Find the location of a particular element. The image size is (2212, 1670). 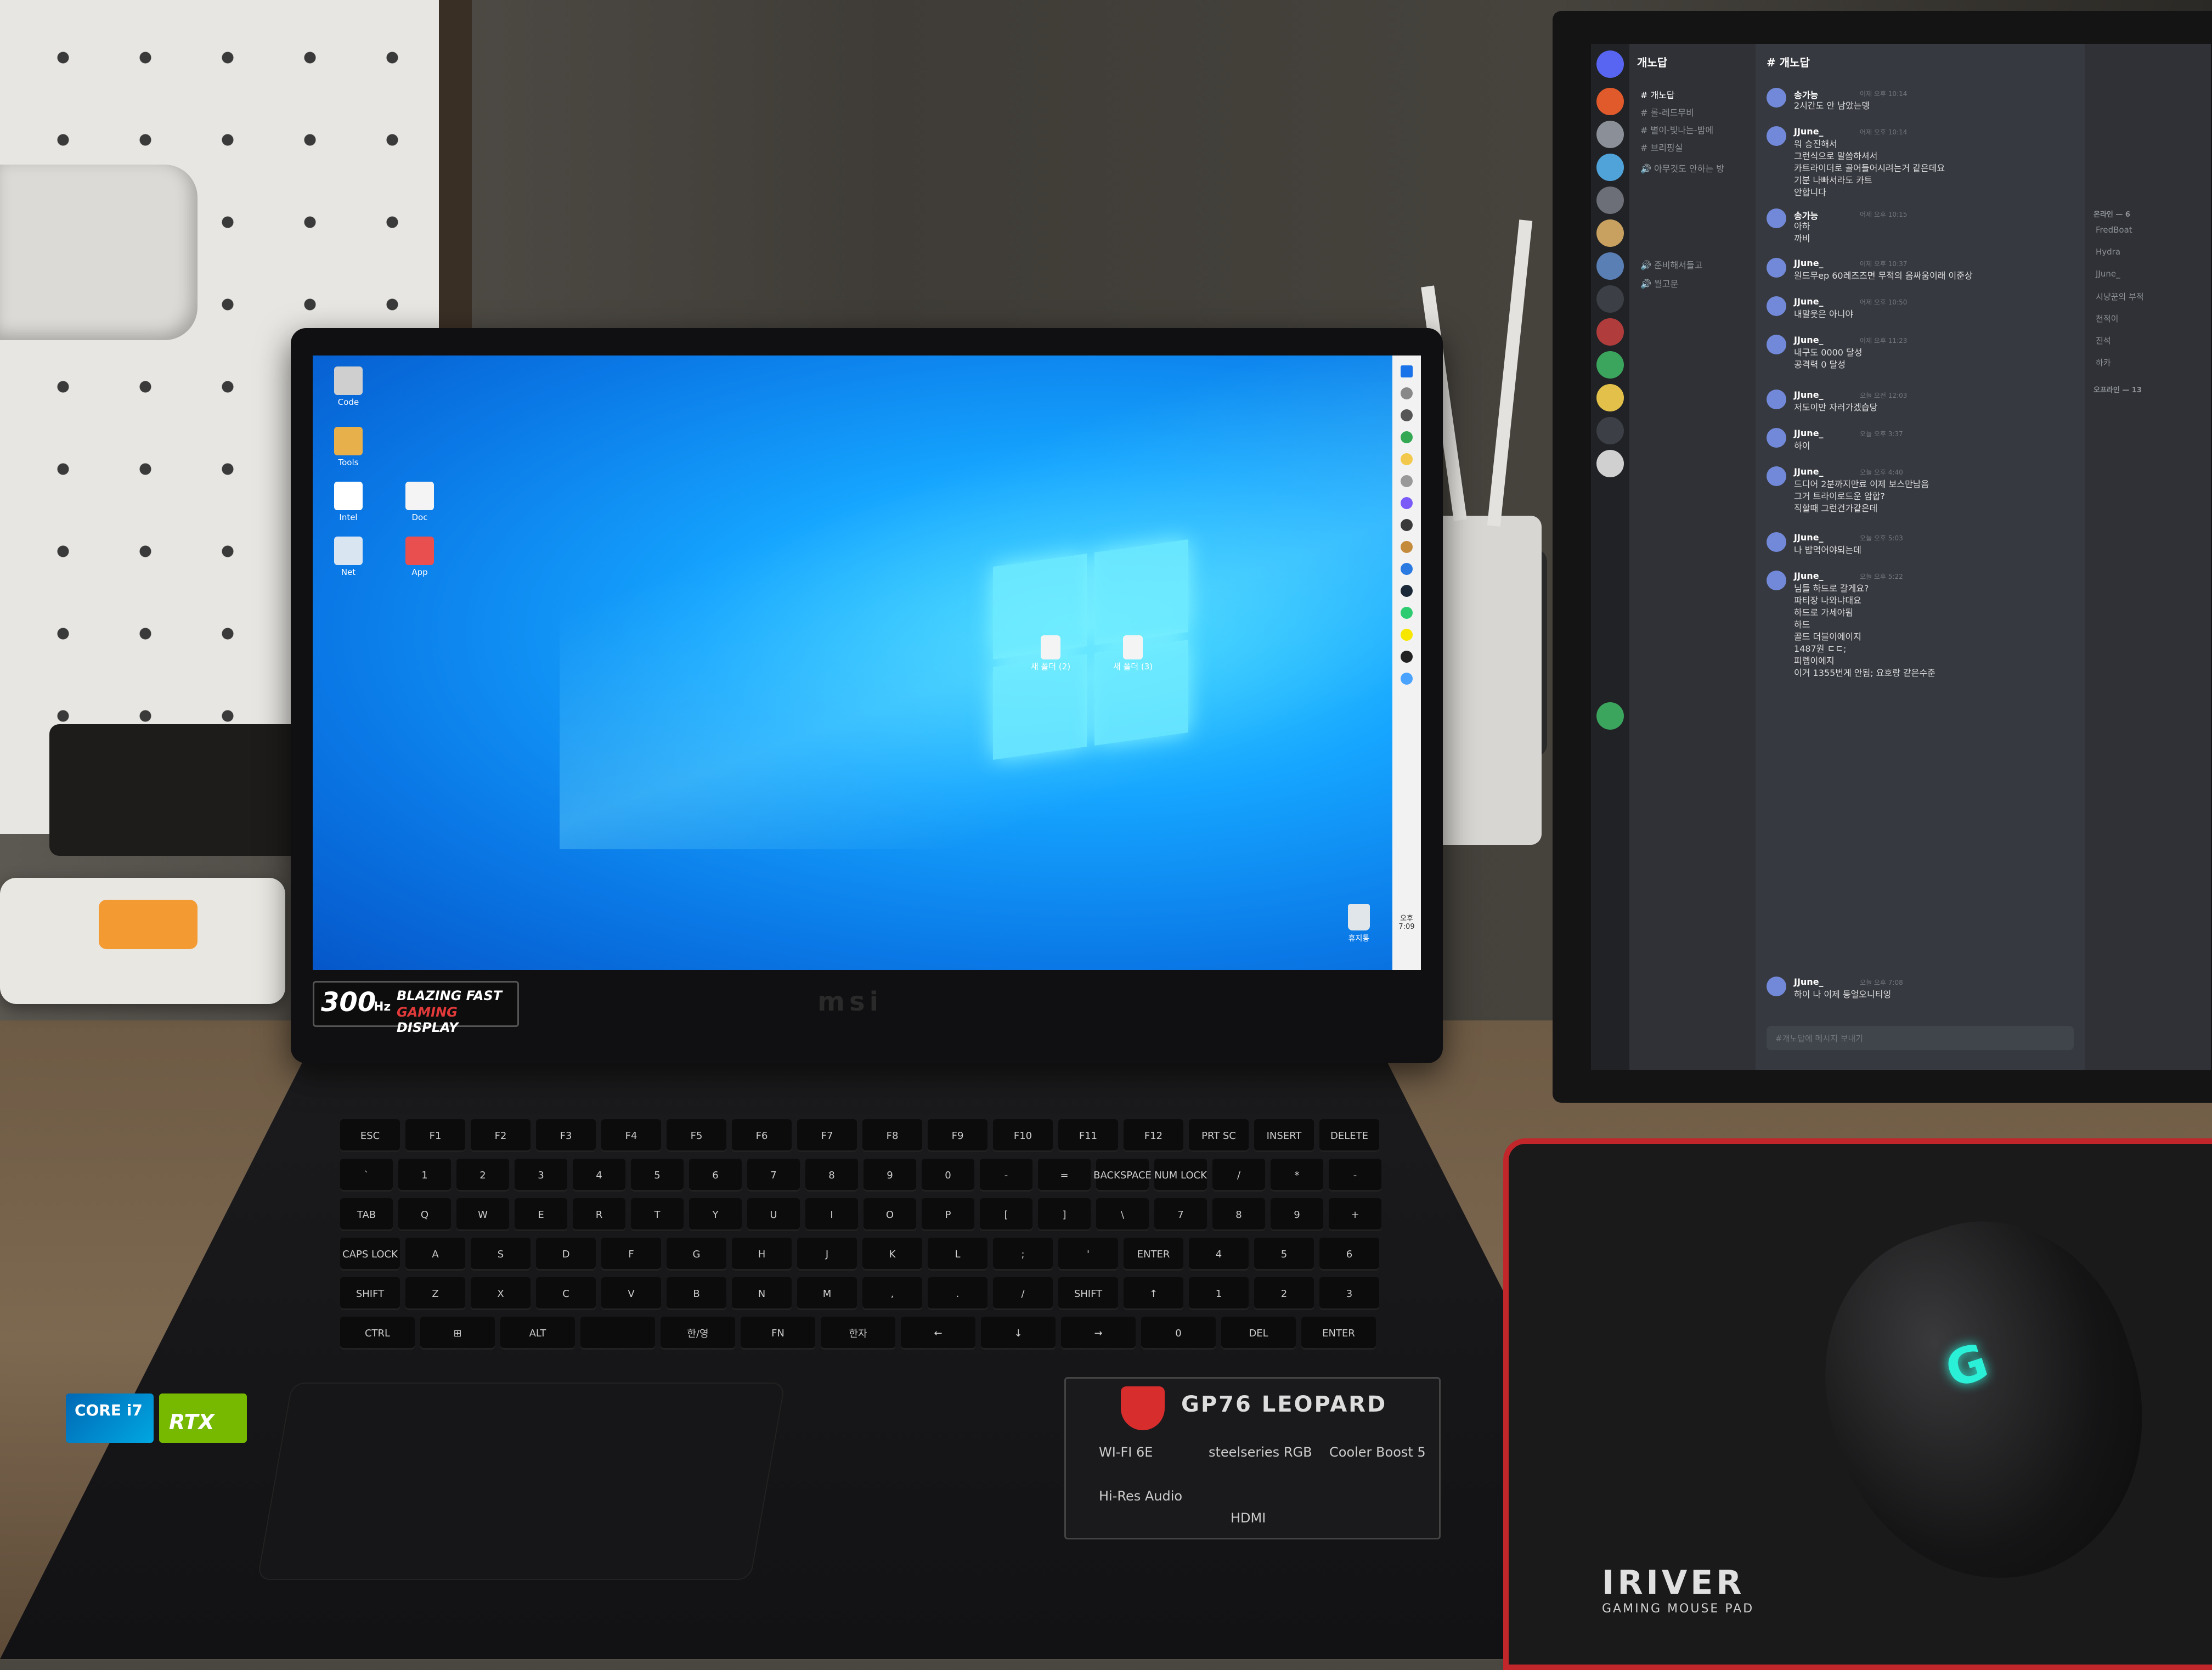

key: F9 is located at coordinates (958, 1135).